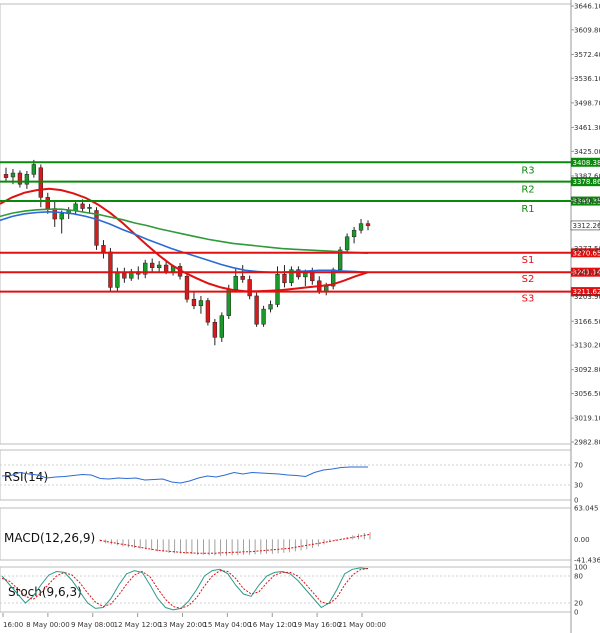  I want to click on price-tick-label: 3019.10, so click(587, 419).